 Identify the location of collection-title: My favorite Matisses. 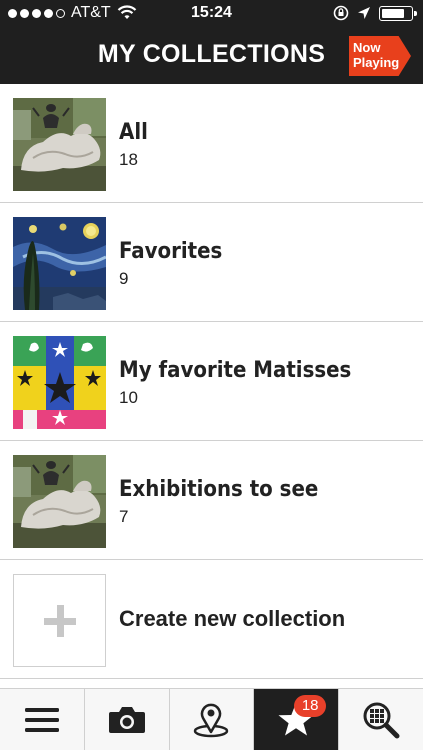
(235, 370).